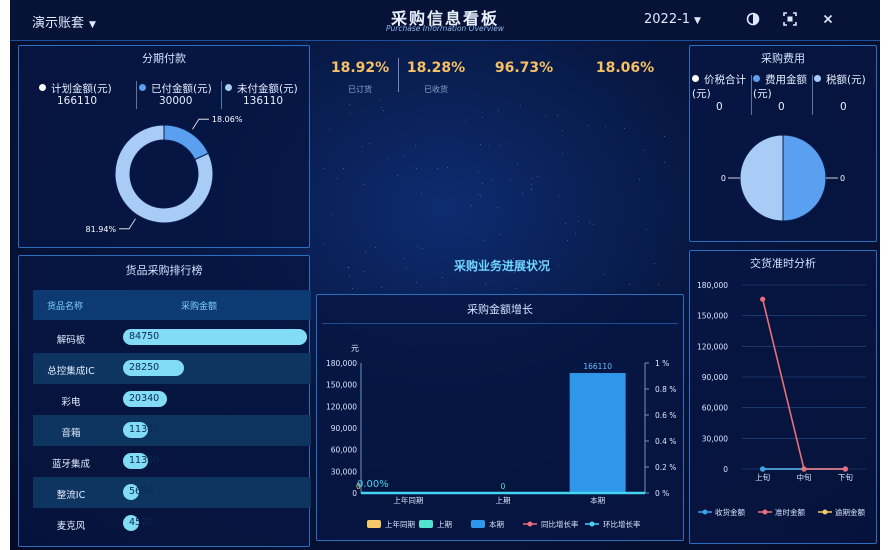 The height and width of the screenshot is (550, 890). I want to click on legend-divider, so click(812, 95).